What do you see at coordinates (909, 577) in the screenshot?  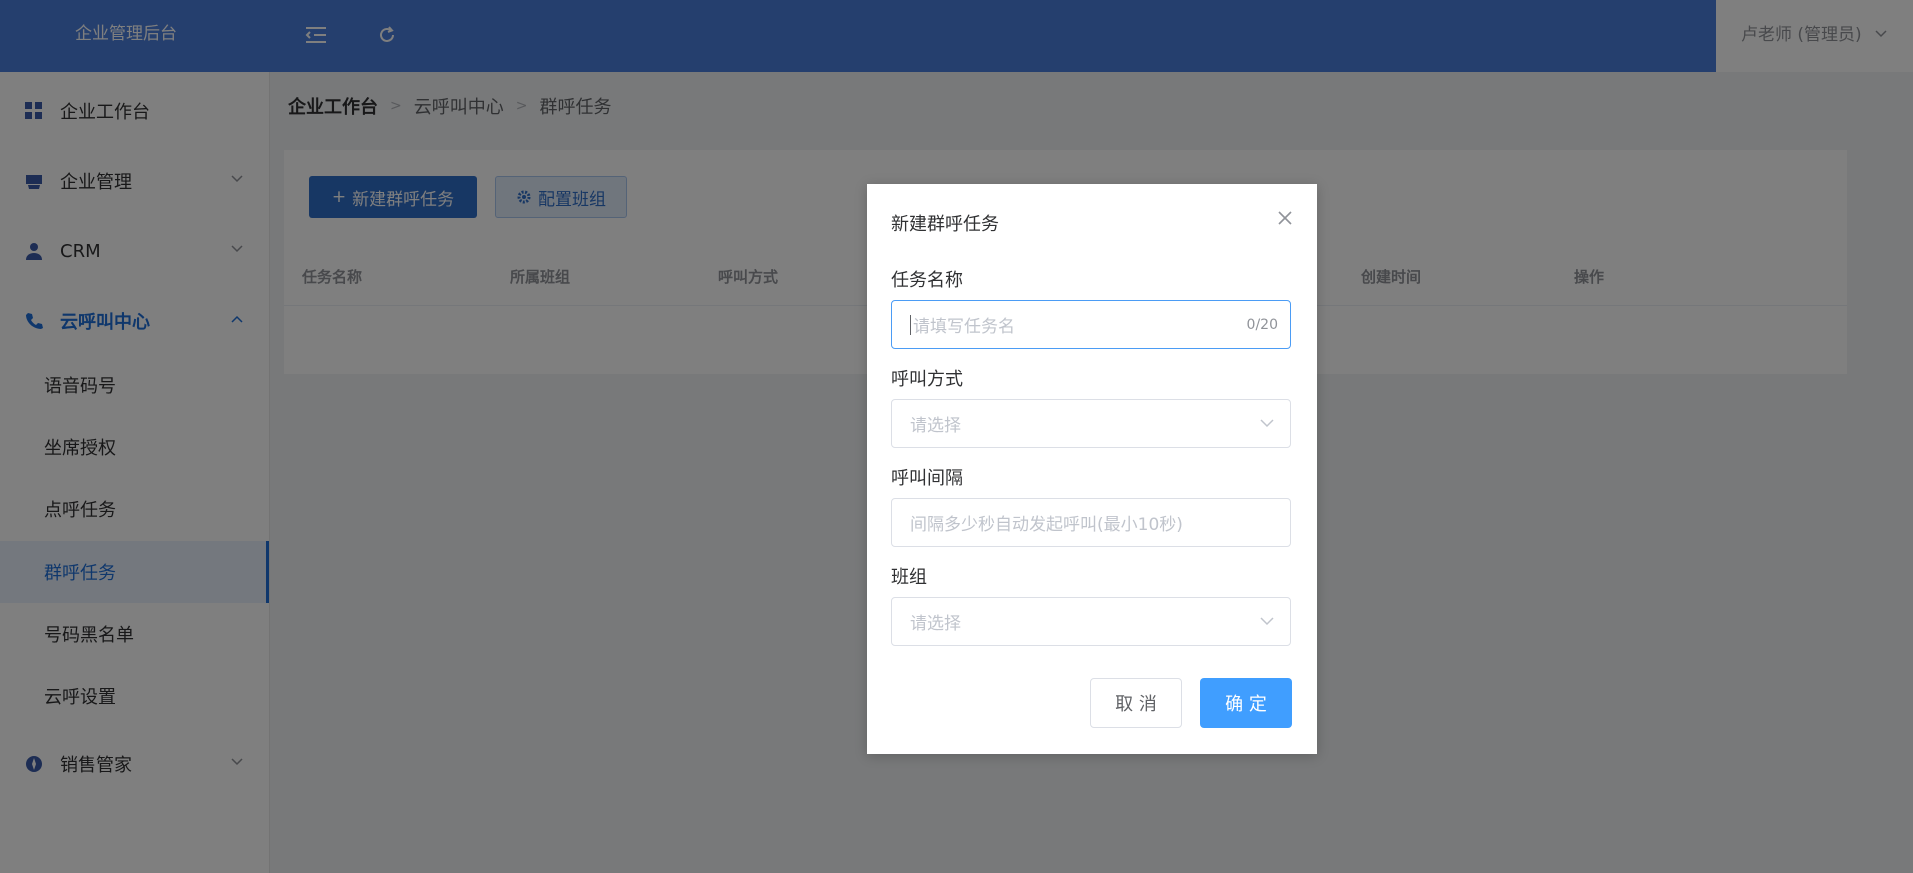 I see `group-label: 班组` at bounding box center [909, 577].